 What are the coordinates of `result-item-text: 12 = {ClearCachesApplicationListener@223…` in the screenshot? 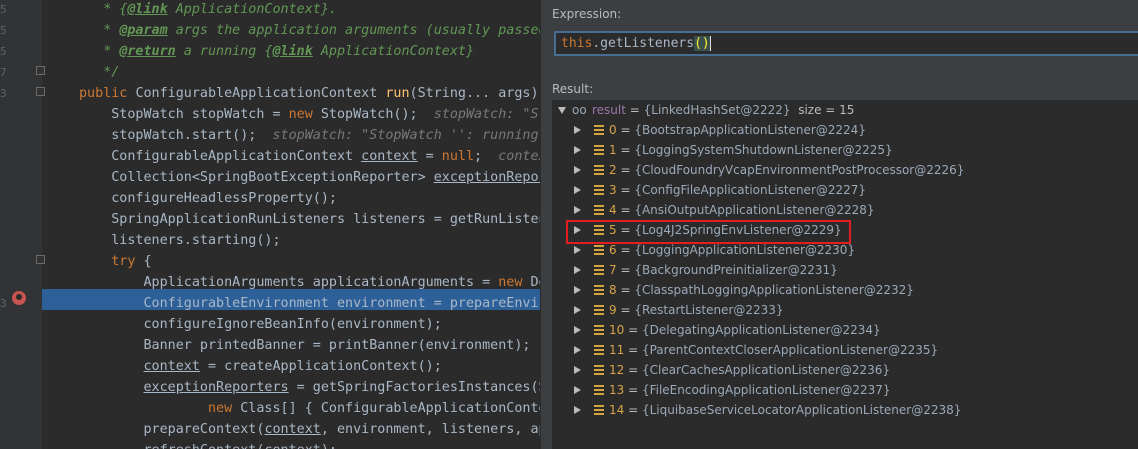 It's located at (749, 370).